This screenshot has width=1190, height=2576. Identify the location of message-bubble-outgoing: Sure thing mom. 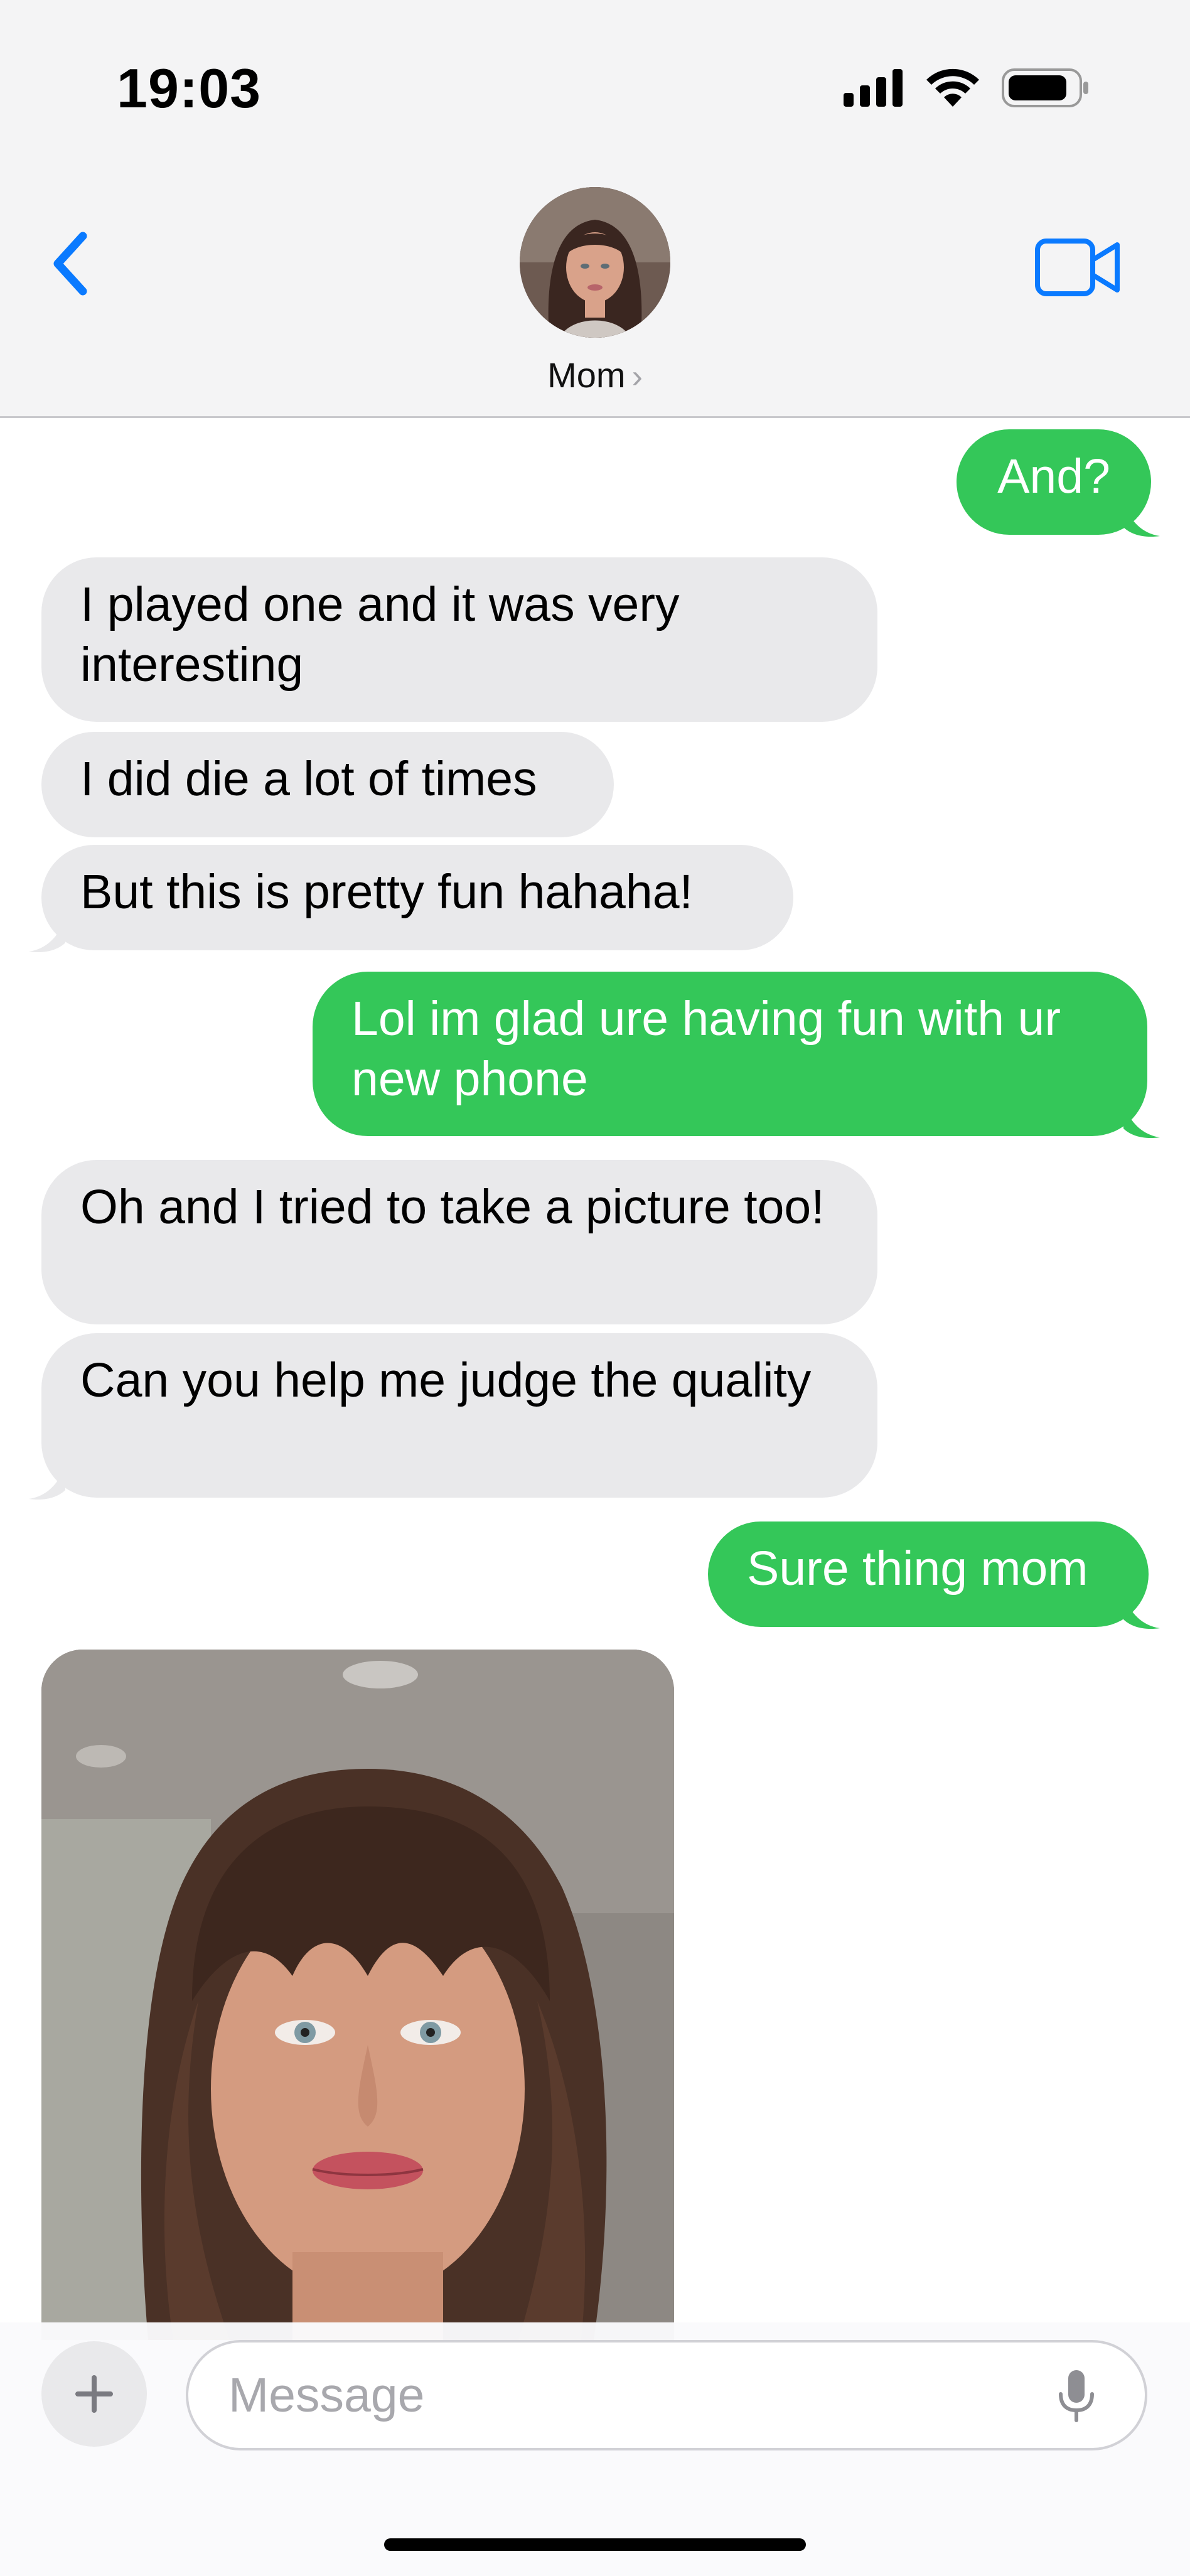
(928, 1574).